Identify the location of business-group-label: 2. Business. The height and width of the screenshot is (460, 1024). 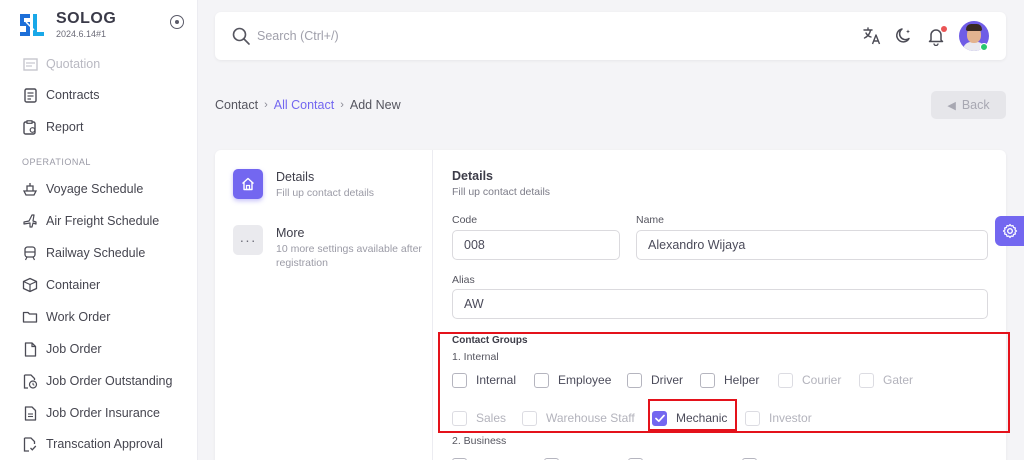
(479, 441).